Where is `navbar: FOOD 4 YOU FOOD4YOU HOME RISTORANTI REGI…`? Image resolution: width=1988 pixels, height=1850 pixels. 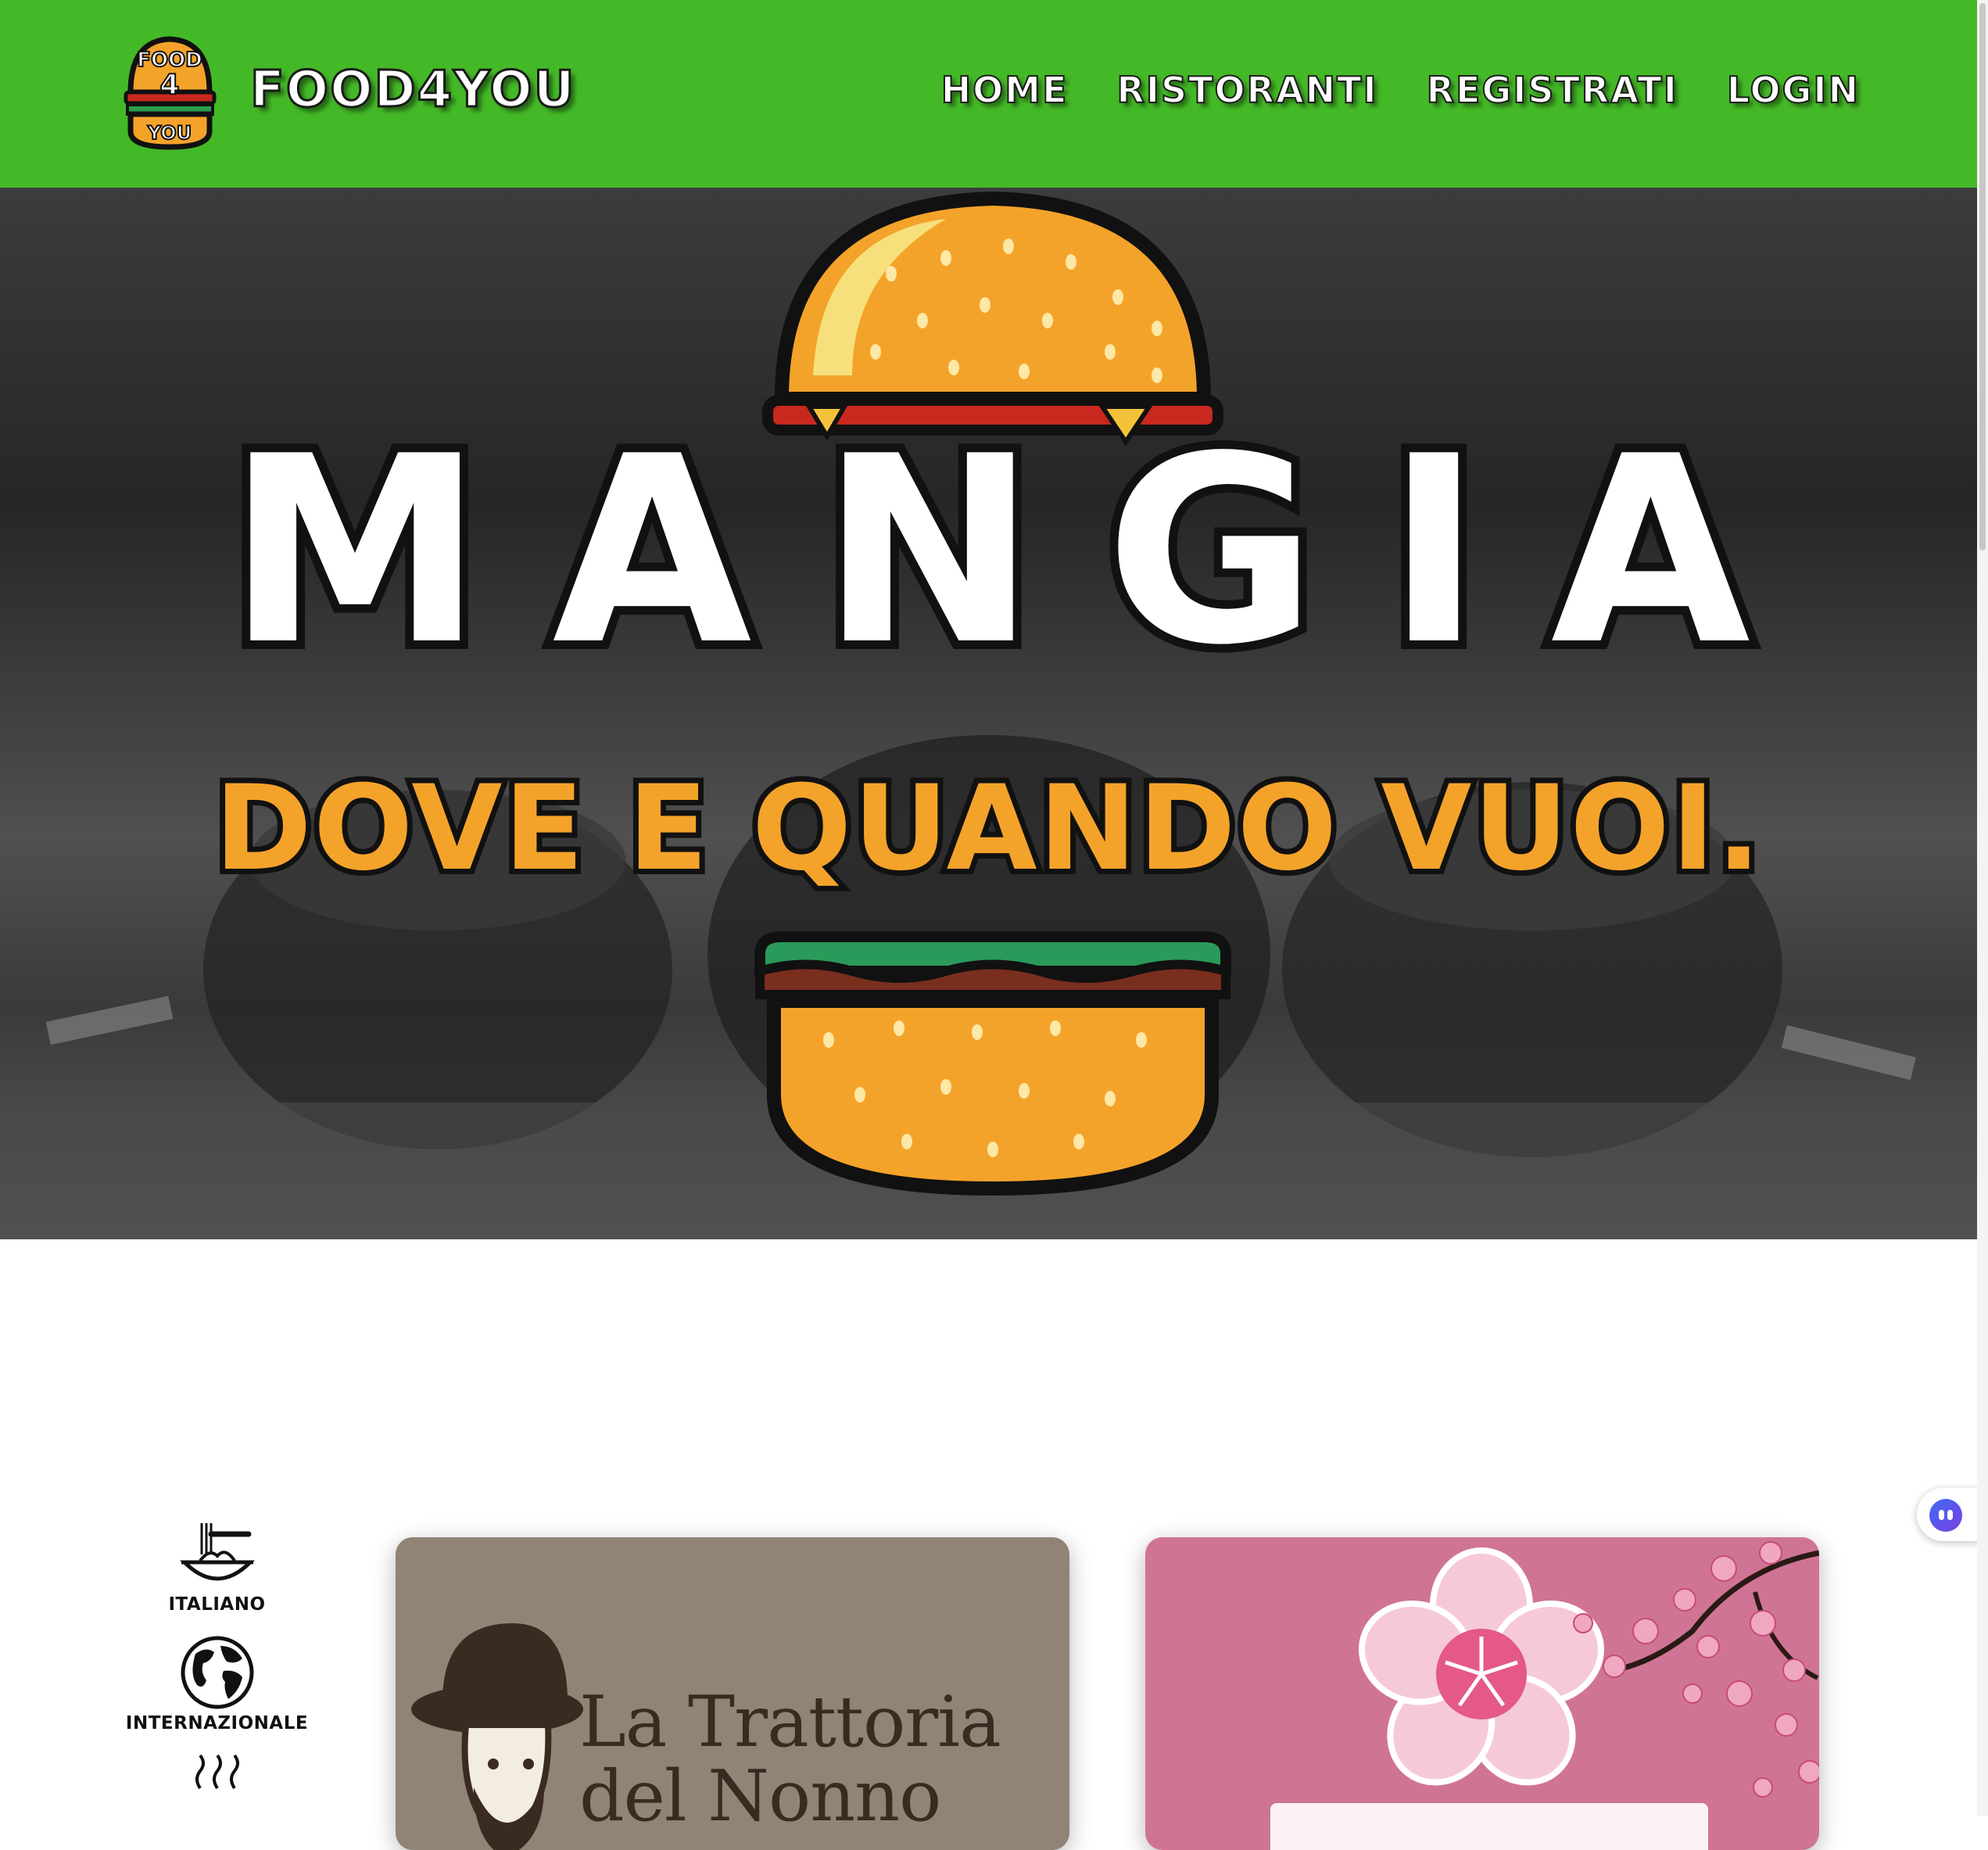 navbar: FOOD 4 YOU FOOD4YOU HOME RISTORANTI REGI… is located at coordinates (988, 94).